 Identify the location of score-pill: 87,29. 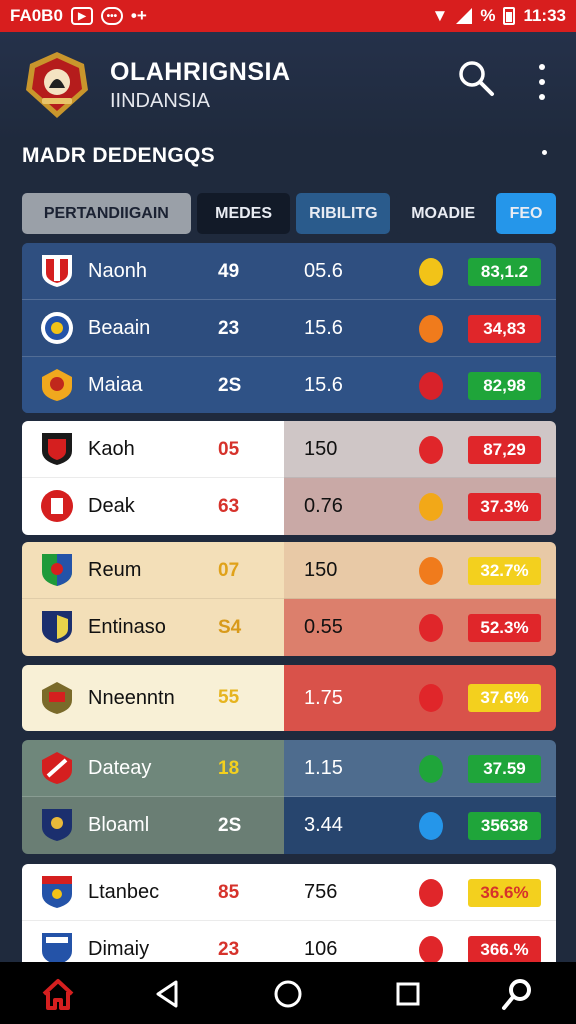
(504, 450).